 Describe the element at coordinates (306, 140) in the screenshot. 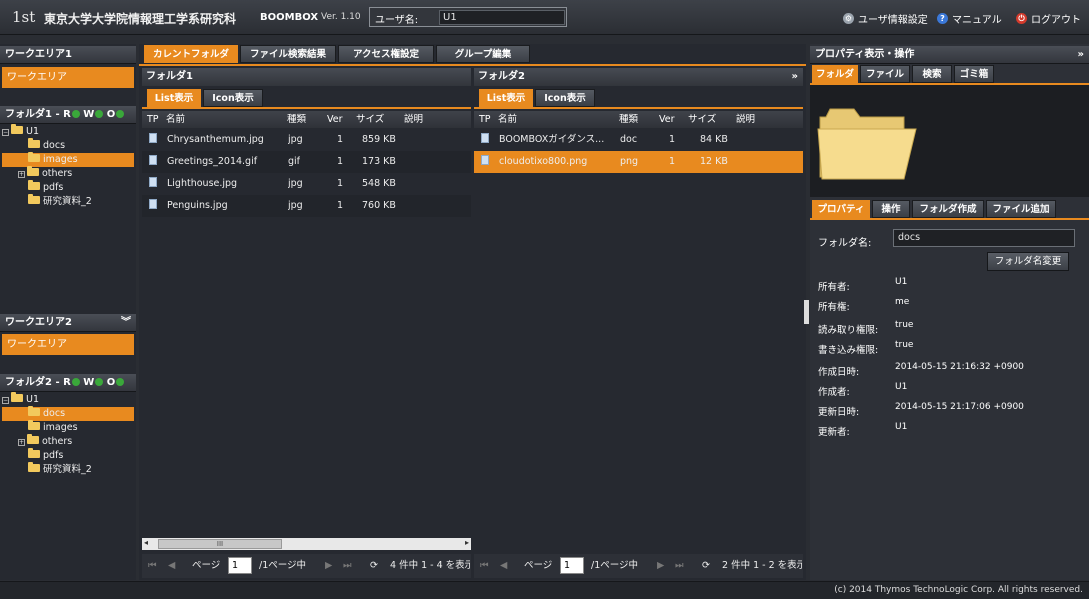

I see `table-row: Chrysanthemum.jpg jpg 1 859 KB` at that location.